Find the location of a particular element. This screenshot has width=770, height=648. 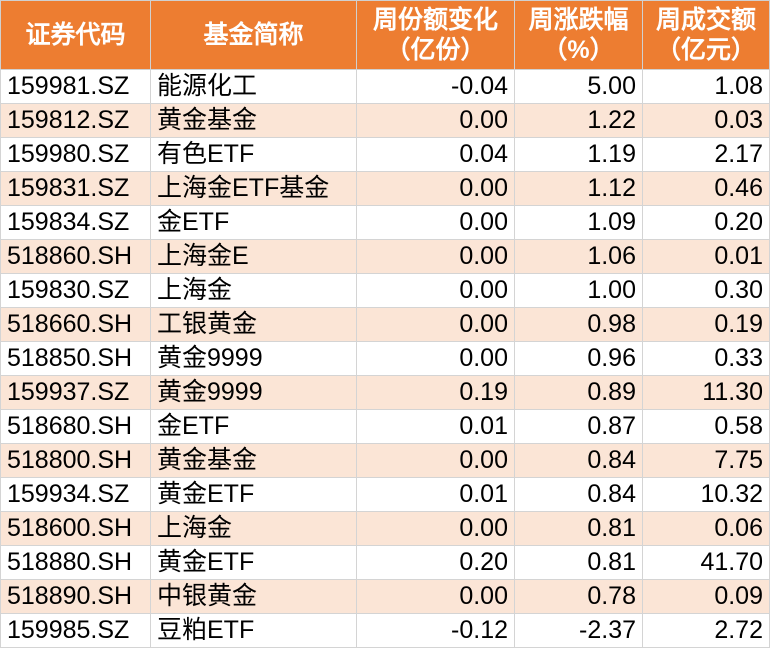

table-row: 518600.SH 上海金 0.00 0.81 0.06 is located at coordinates (385, 528).